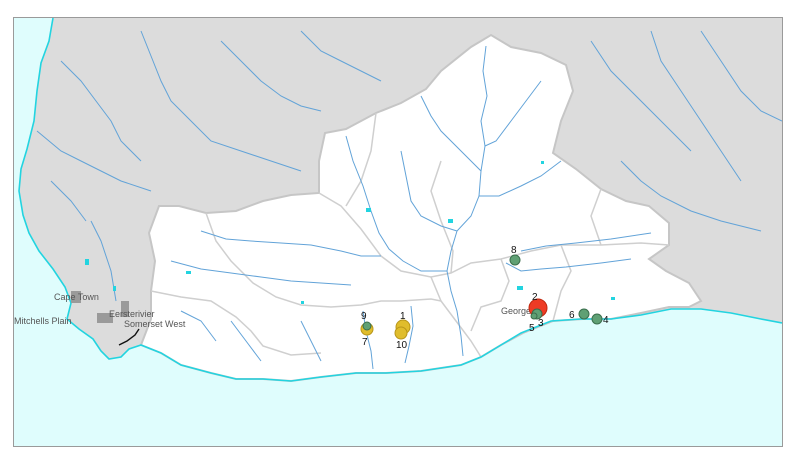 This screenshot has width=800, height=461. Describe the element at coordinates (155, 324) in the screenshot. I see `city-label-somerset-west: Somerset West` at that location.